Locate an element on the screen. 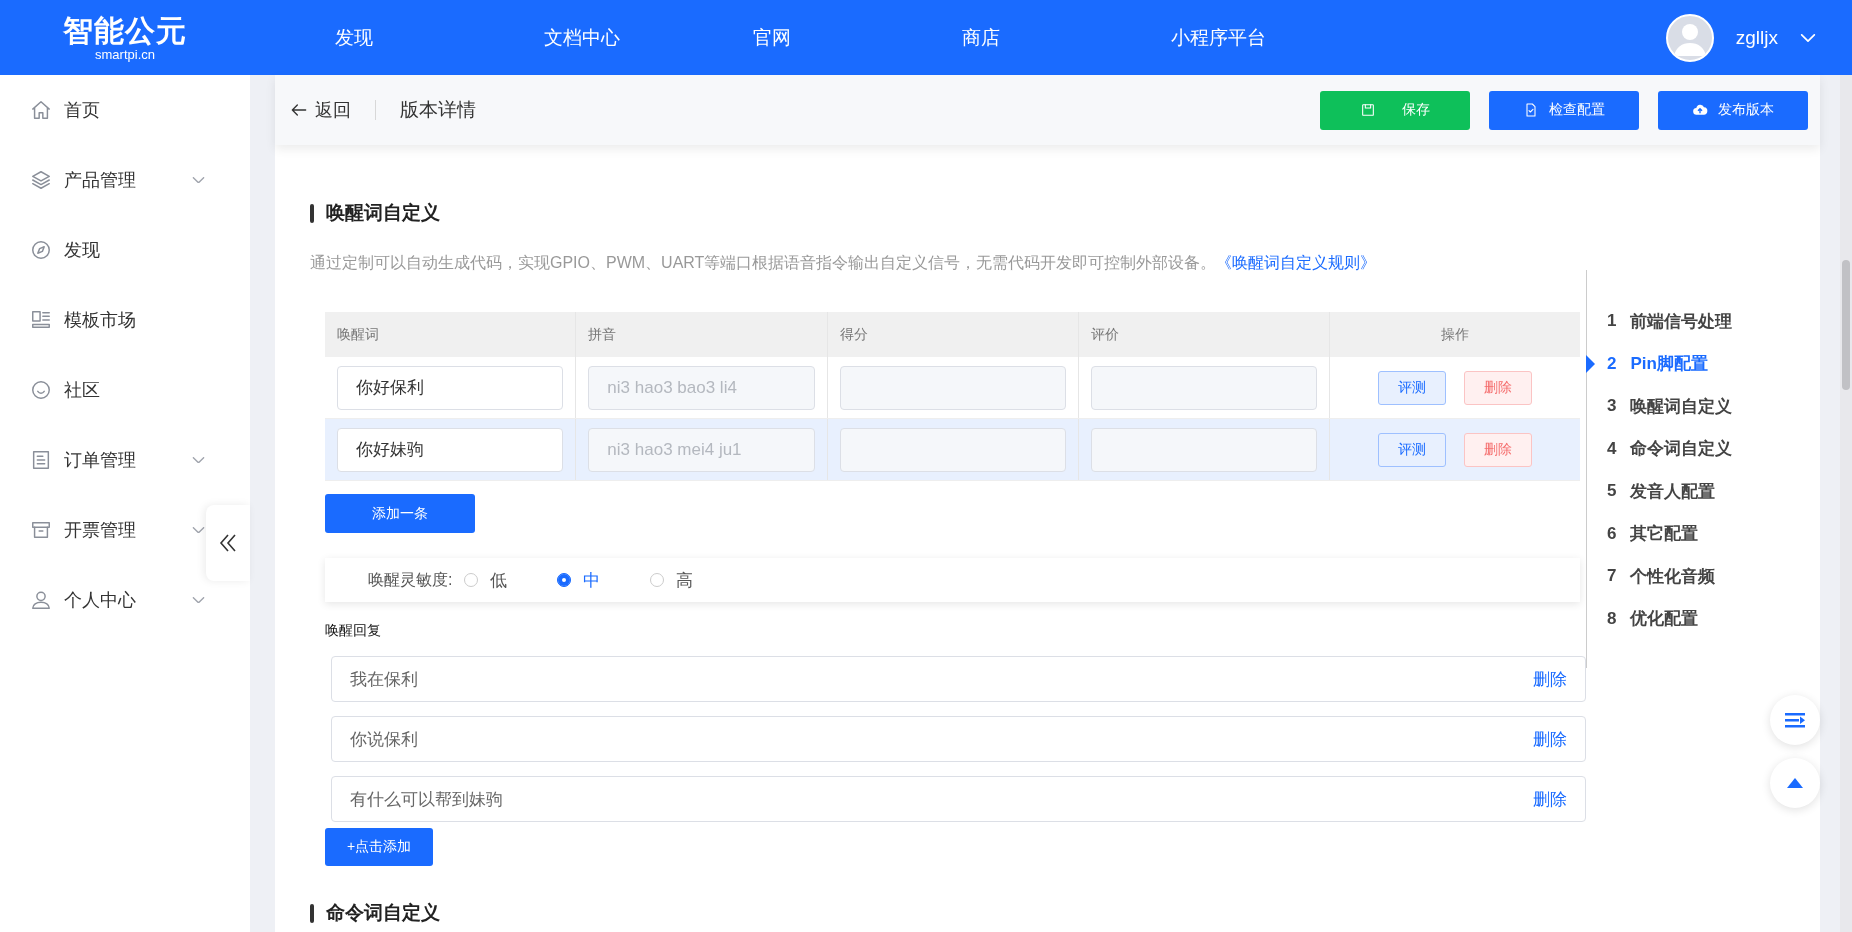  sidebar-item: 模板市场 is located at coordinates (102, 320).